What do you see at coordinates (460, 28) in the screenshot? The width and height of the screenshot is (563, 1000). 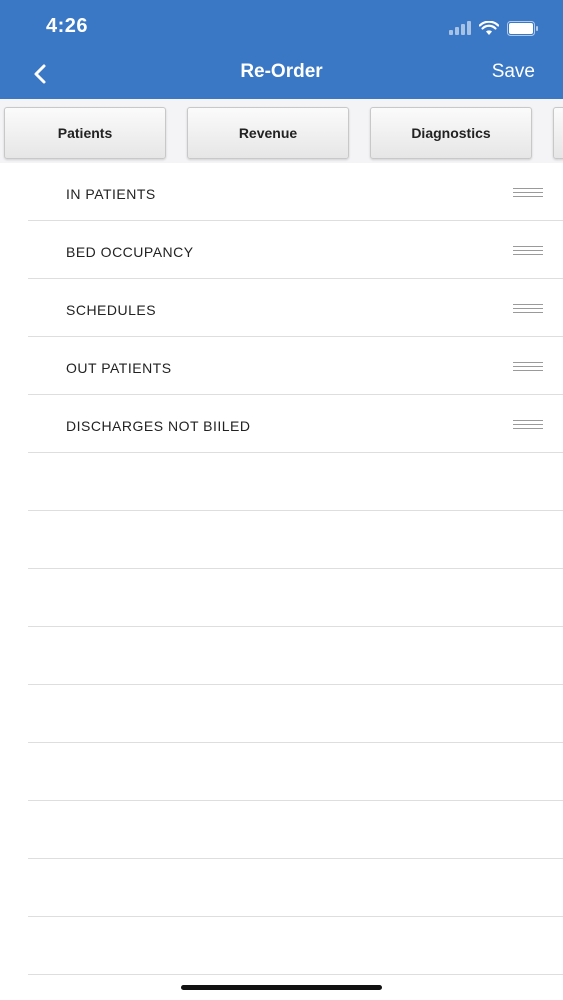 I see `cellular-signal-icon` at bounding box center [460, 28].